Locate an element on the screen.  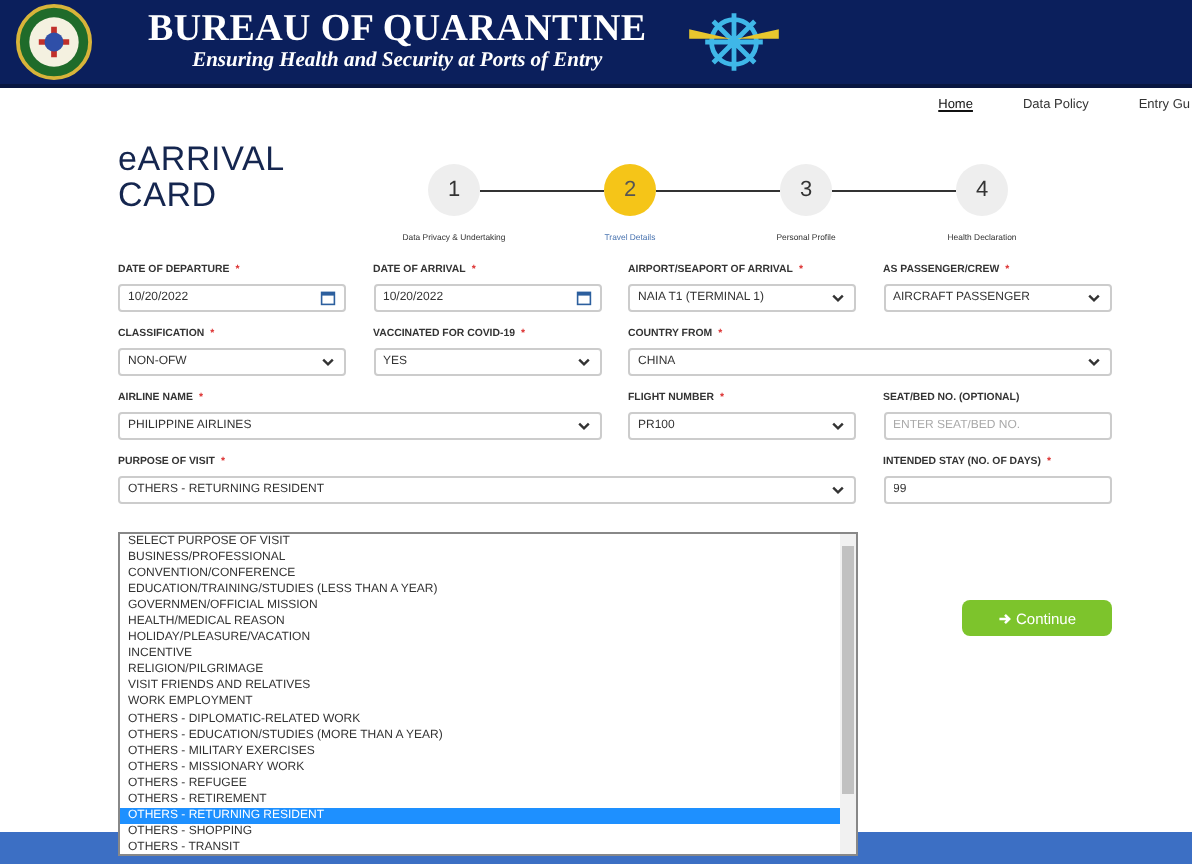
step-circle: 4 is located at coordinates (982, 190).